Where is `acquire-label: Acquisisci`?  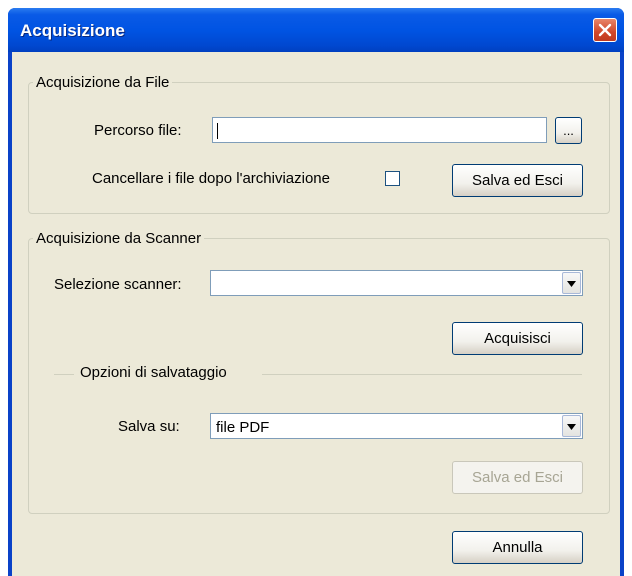
acquire-label: Acquisisci is located at coordinates (517, 338).